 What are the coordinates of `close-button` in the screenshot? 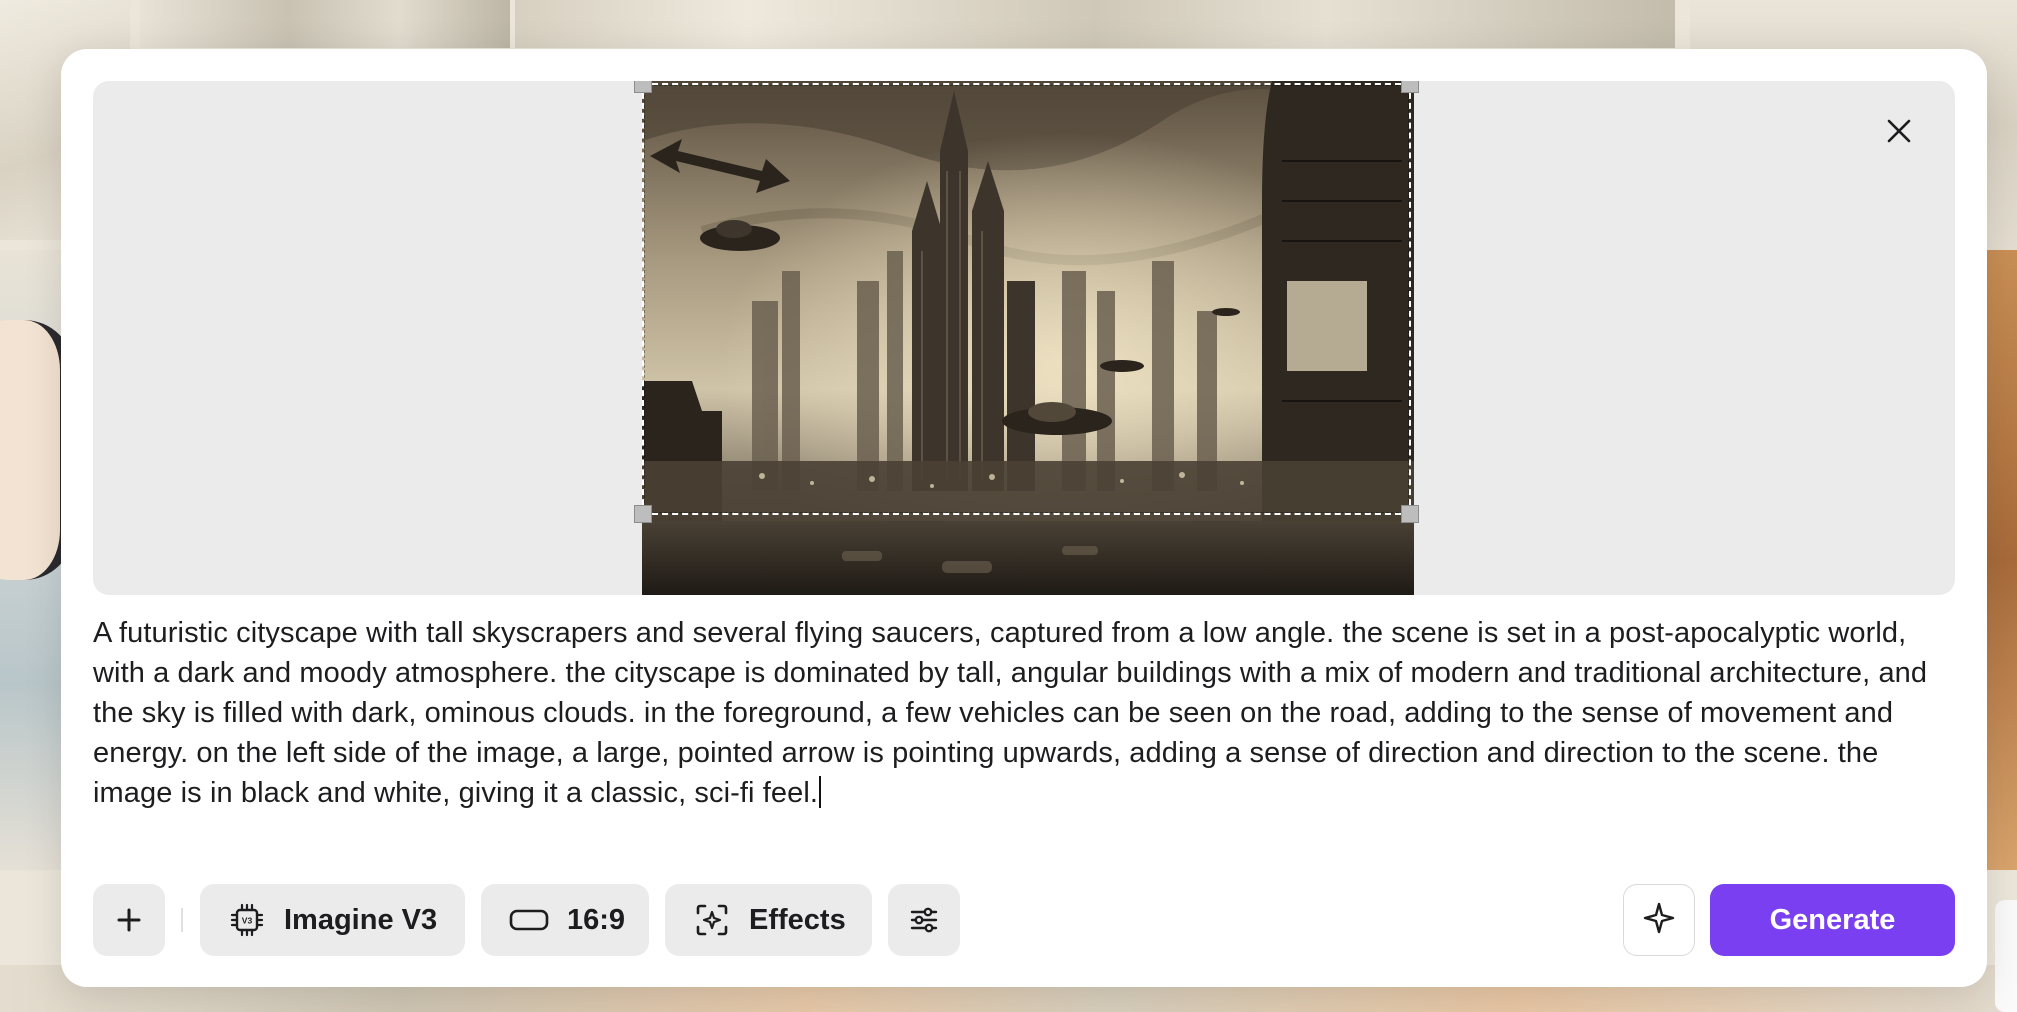 It's located at (1899, 133).